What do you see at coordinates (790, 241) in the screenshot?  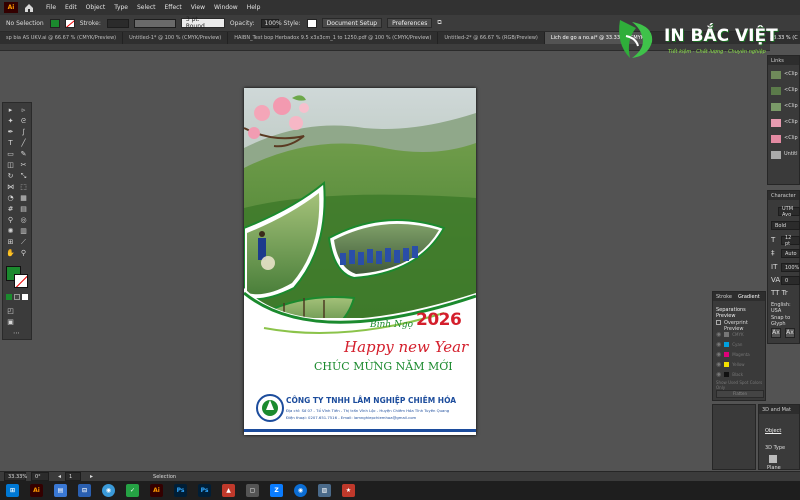 I see `font-size-field: 12 pt` at bounding box center [790, 241].